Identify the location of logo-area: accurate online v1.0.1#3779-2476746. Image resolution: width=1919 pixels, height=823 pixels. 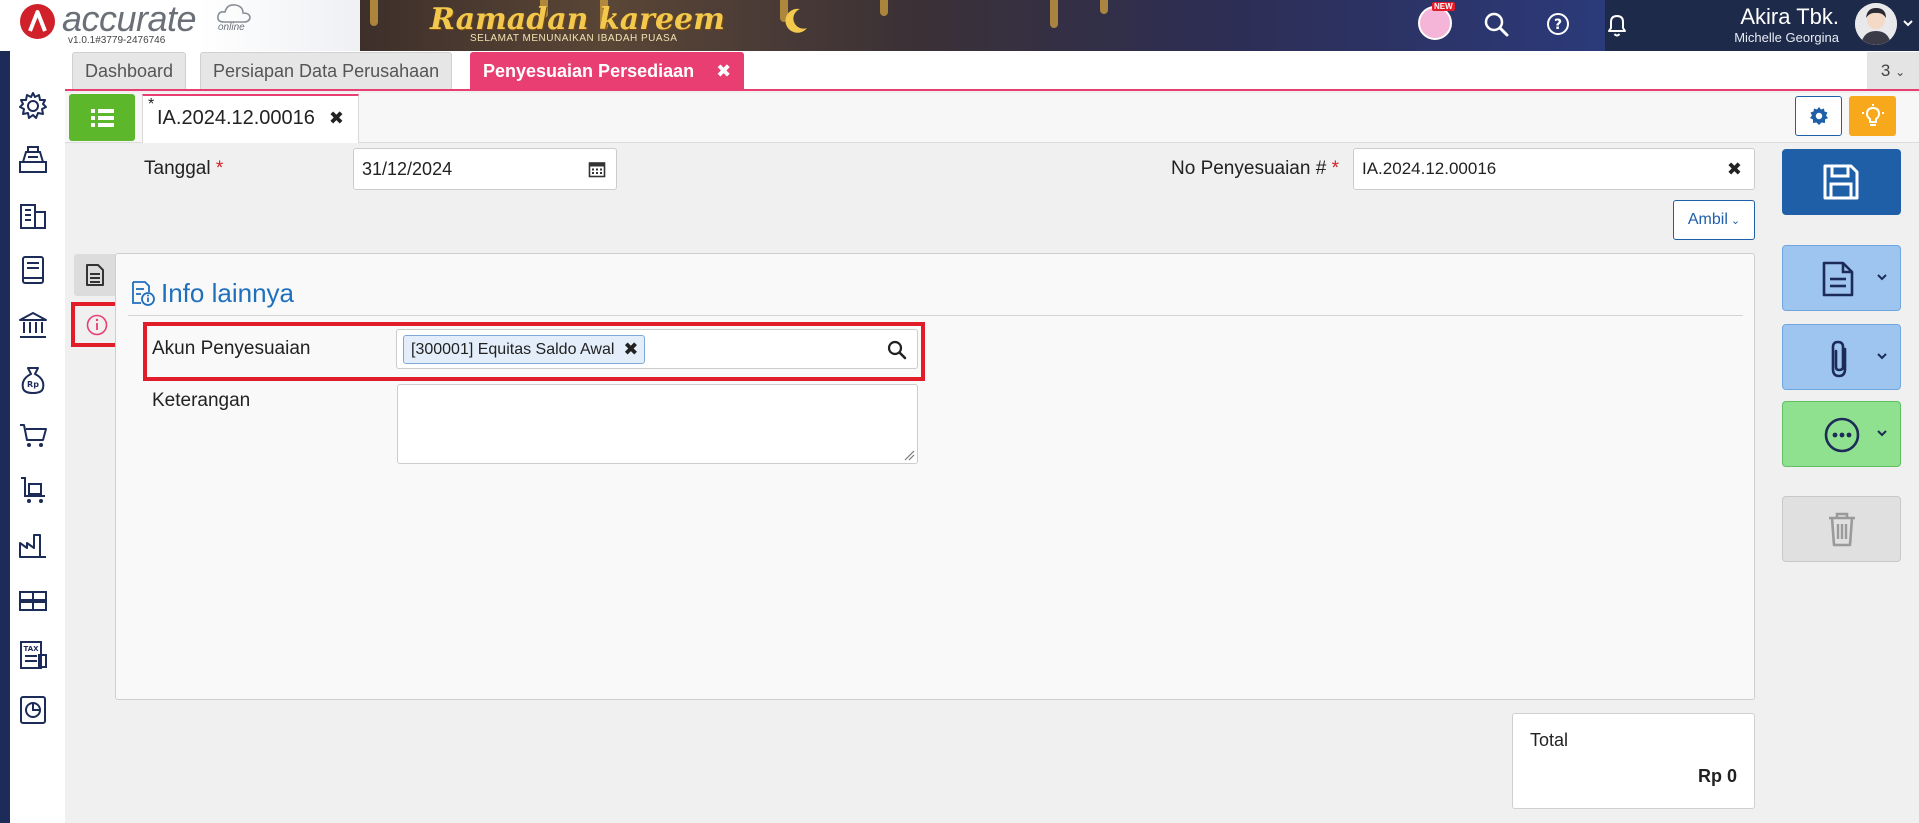
(180, 25).